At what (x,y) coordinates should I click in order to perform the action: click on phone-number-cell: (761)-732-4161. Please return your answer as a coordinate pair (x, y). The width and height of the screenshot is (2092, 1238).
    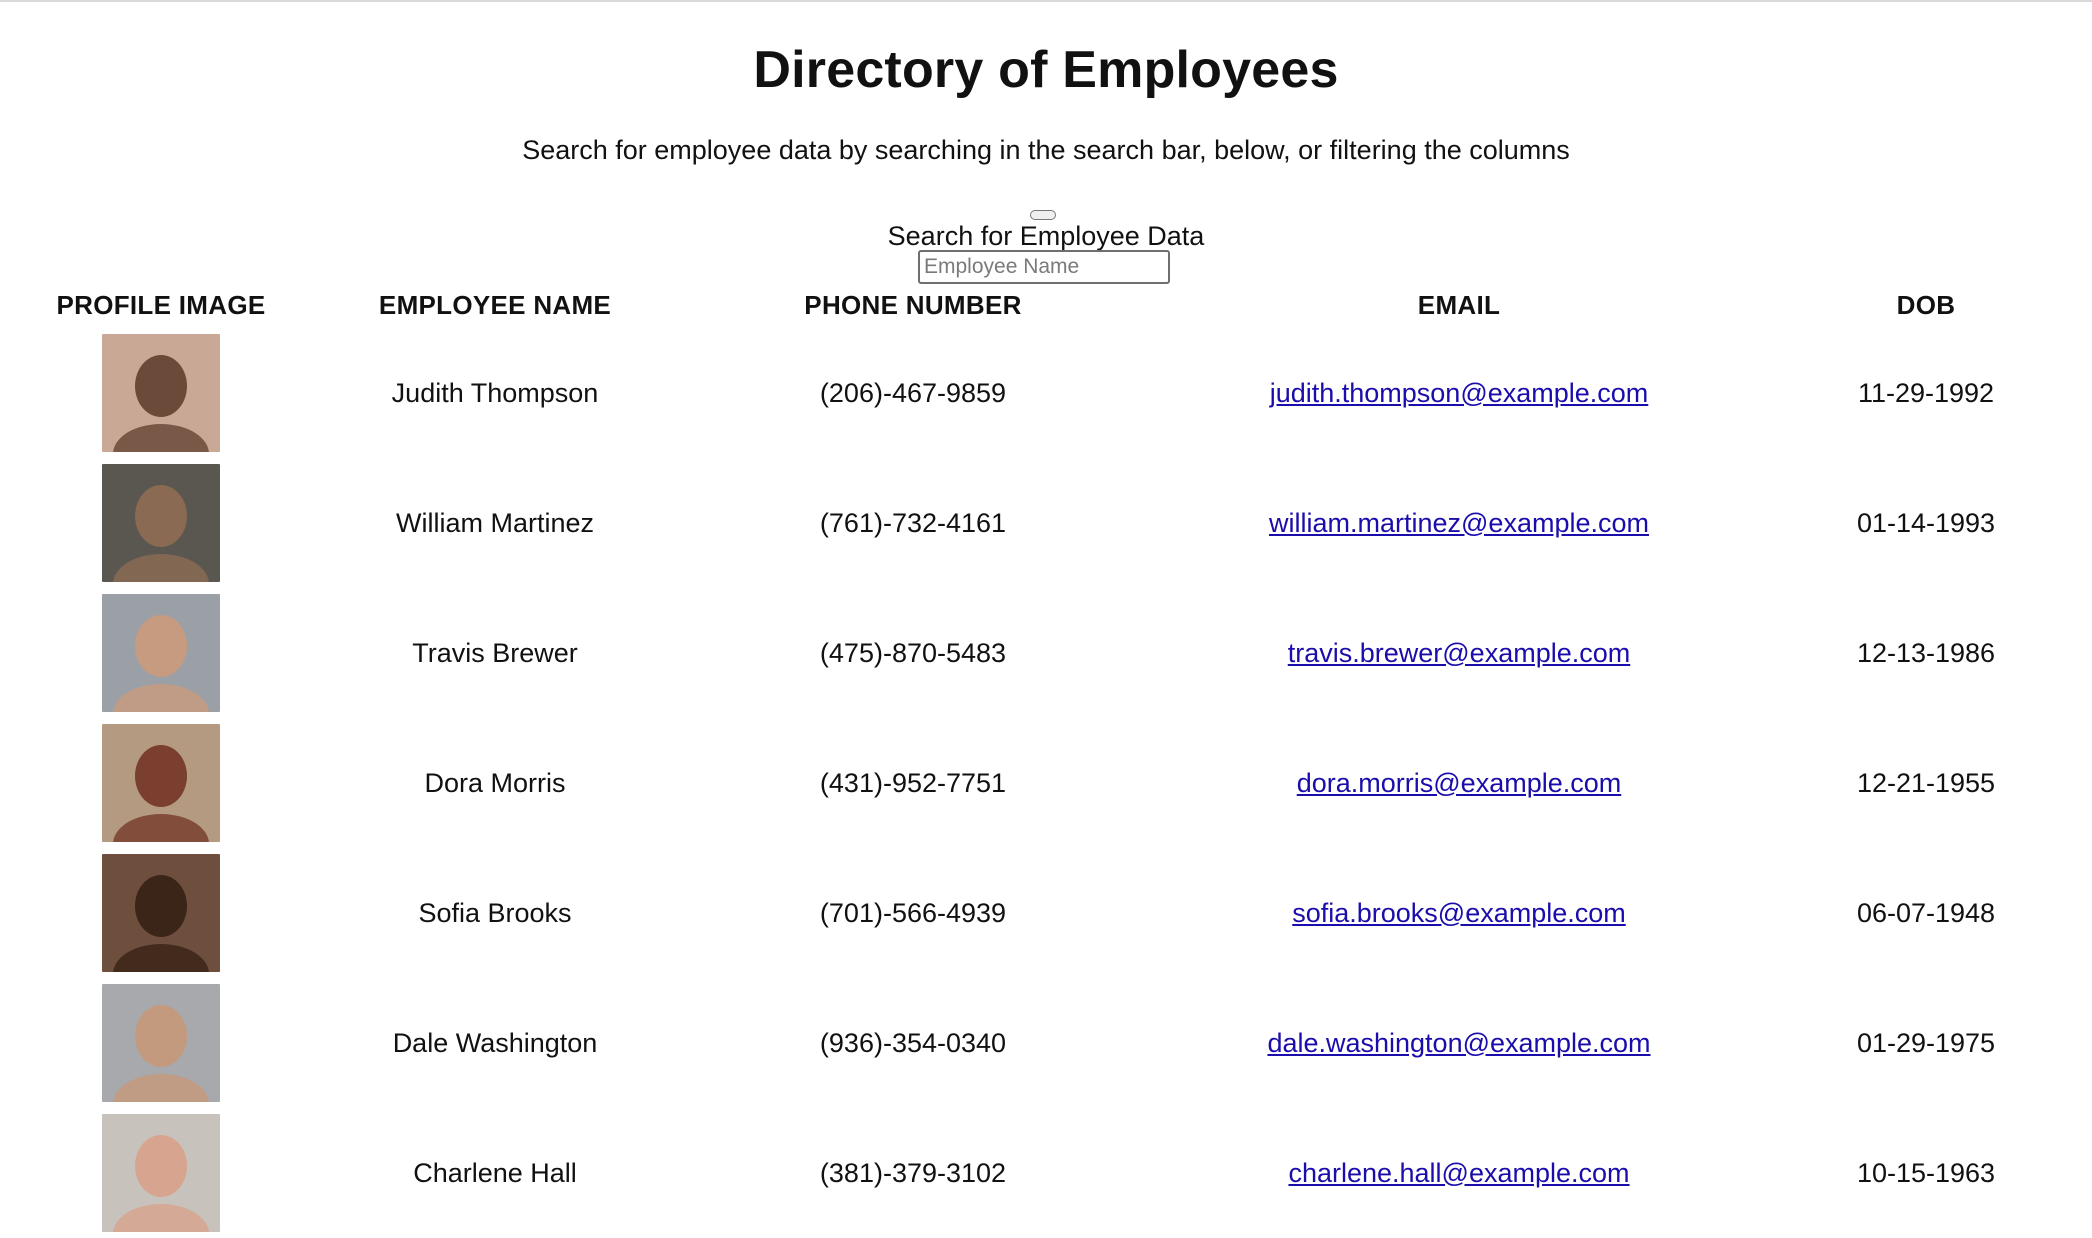
    Looking at the image, I should click on (913, 522).